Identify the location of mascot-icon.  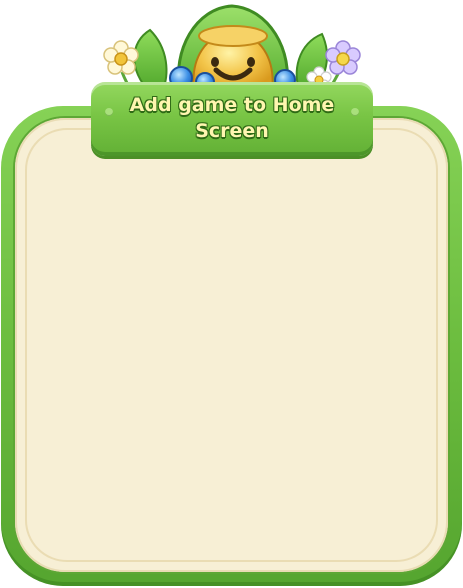
(233, 49).